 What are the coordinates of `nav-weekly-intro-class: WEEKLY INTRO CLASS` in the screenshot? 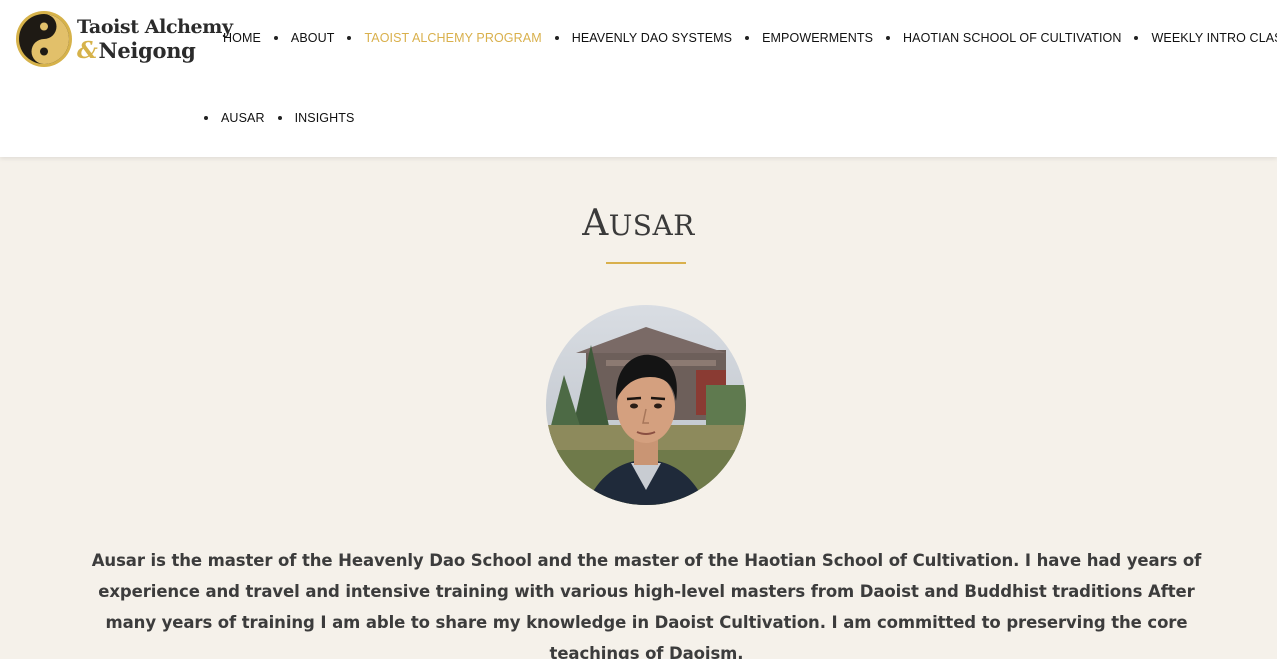 It's located at (1214, 38).